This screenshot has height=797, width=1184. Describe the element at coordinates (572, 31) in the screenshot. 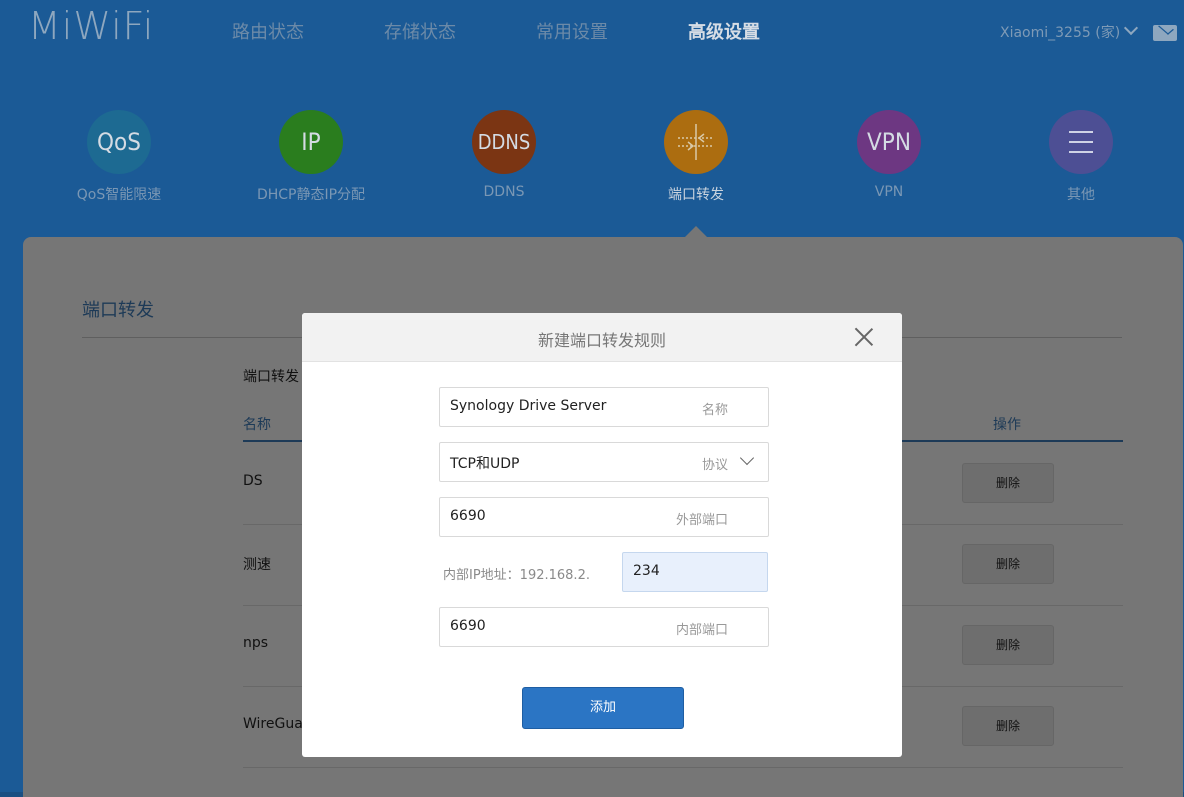

I see `nav-common-settings: 常用设置` at that location.